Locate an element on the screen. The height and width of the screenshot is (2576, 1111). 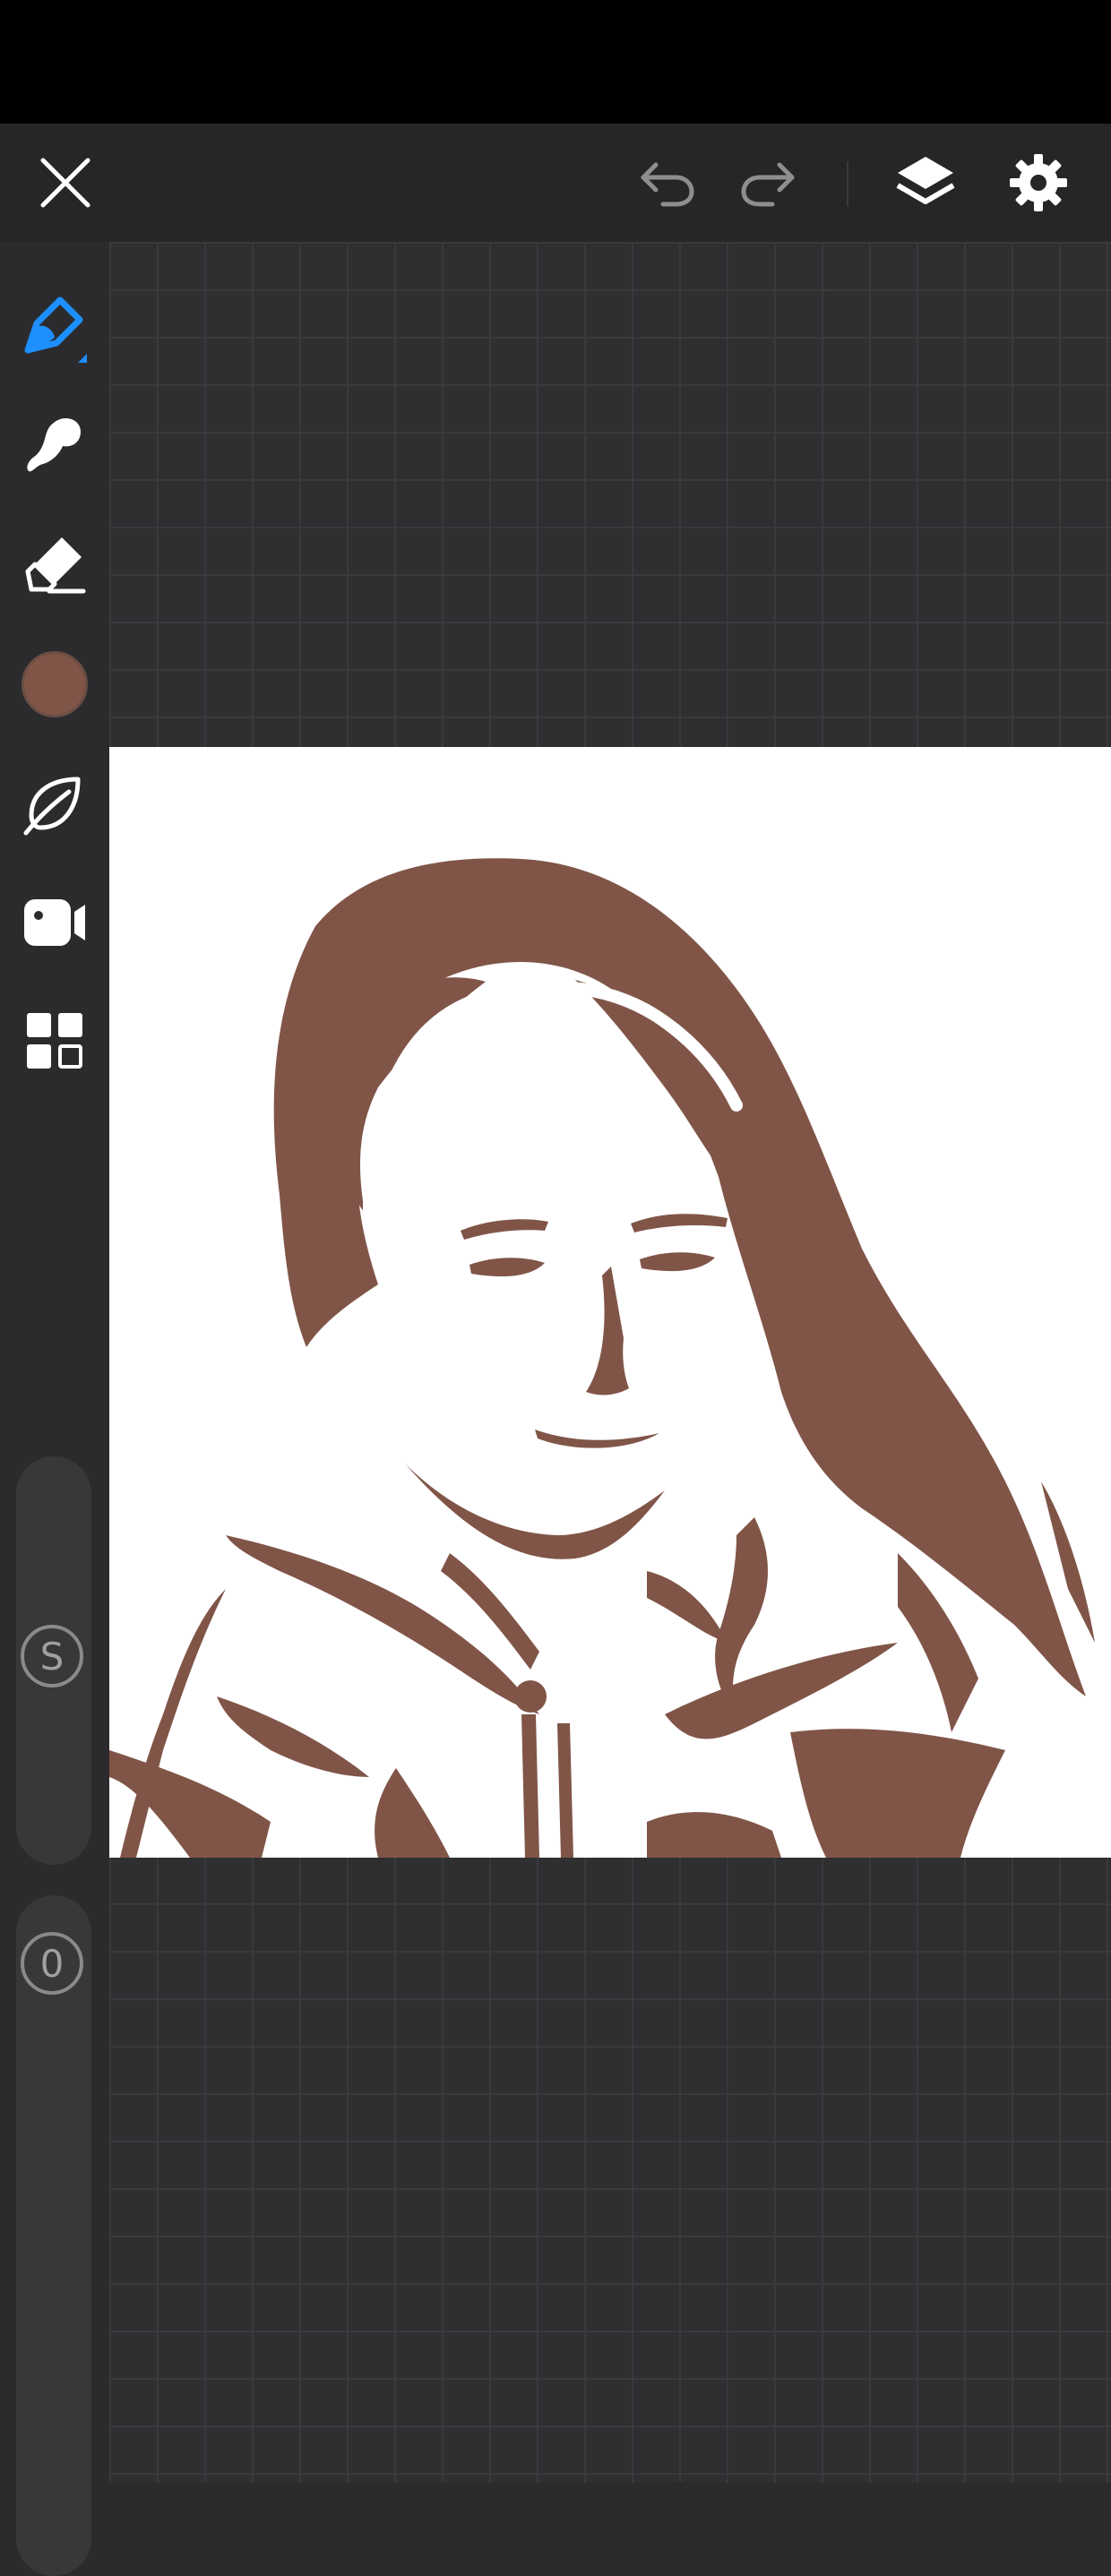
undo-icon is located at coordinates (667, 184).